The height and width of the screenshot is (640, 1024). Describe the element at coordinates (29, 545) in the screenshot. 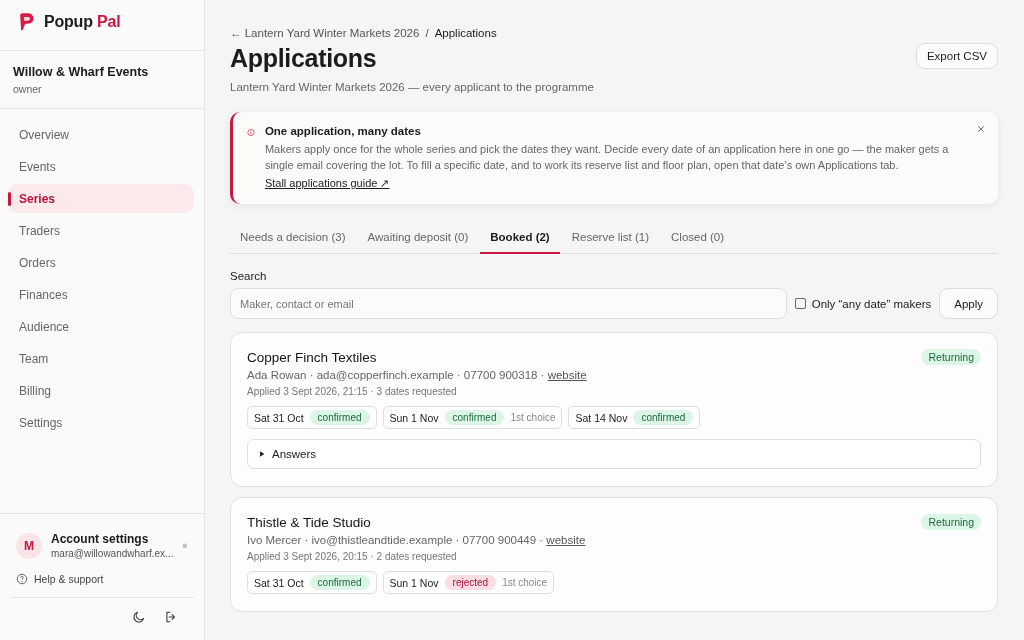

I see `avatar: M` at that location.